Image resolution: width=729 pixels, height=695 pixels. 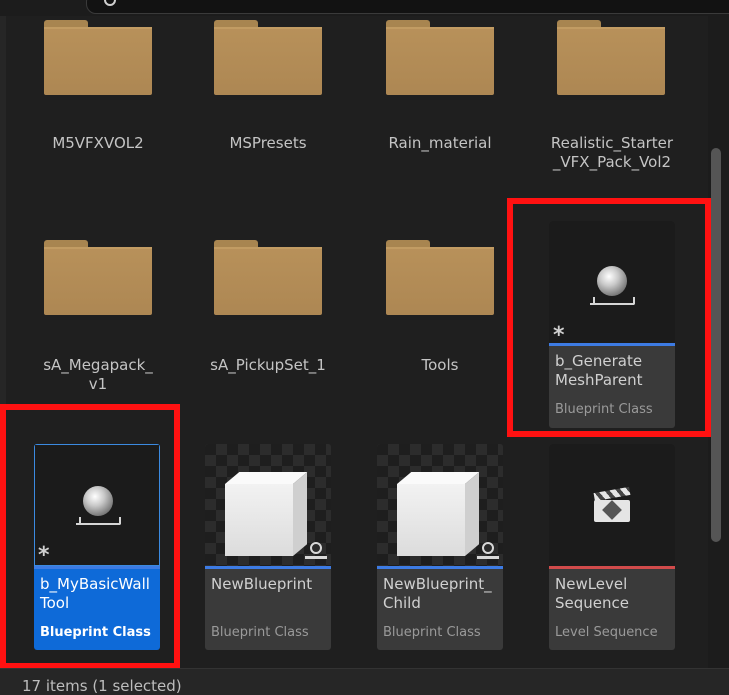 What do you see at coordinates (592, 593) in the screenshot?
I see `asset-name: NewLevel Sequence` at bounding box center [592, 593].